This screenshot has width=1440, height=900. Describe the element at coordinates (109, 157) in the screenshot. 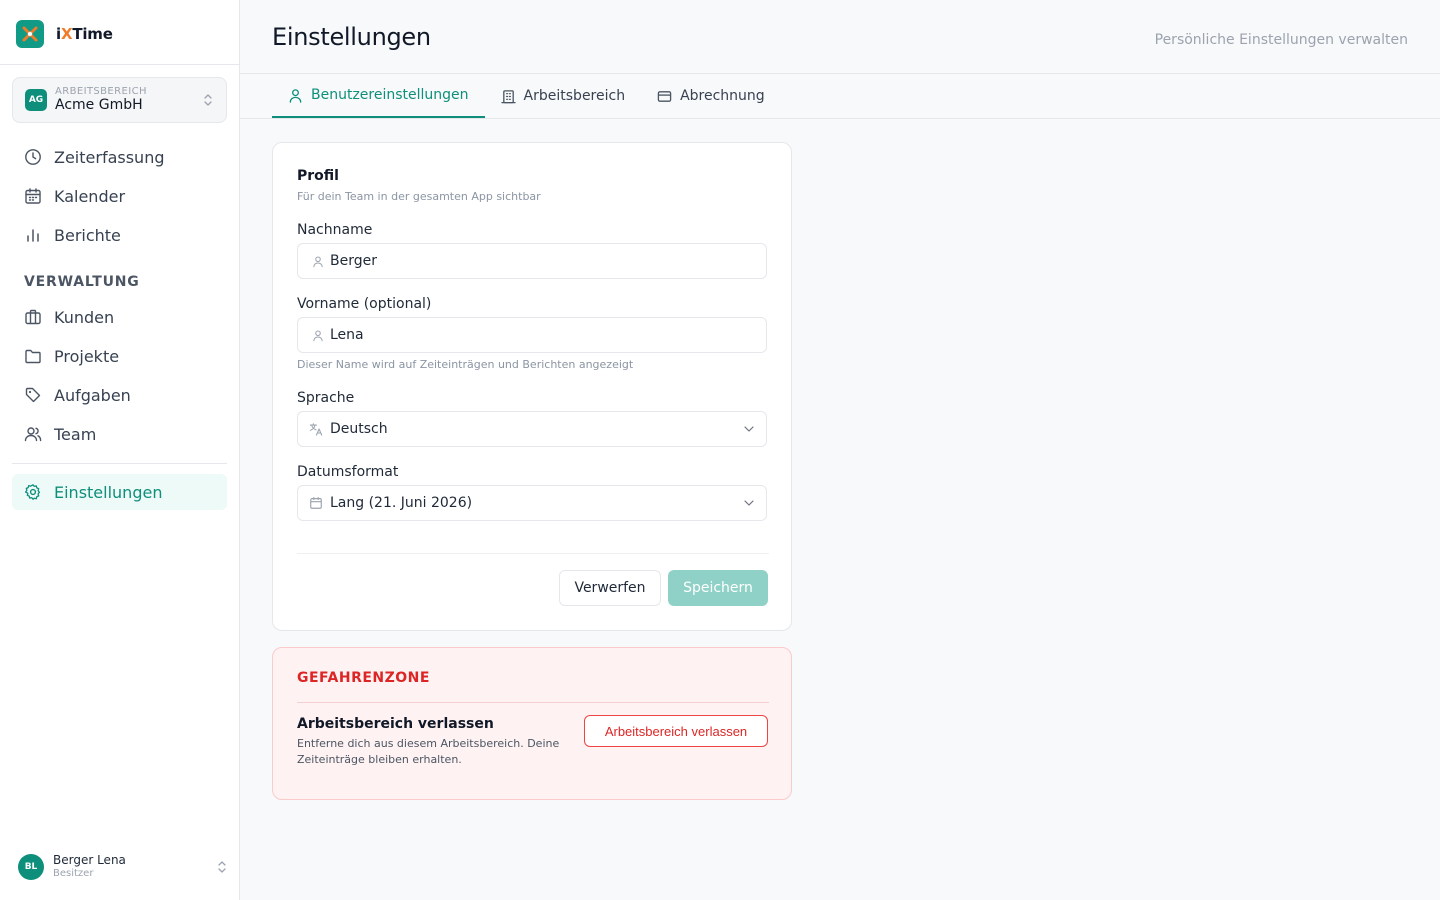

I see `sidebar-item-label: Zeiterfassung` at that location.